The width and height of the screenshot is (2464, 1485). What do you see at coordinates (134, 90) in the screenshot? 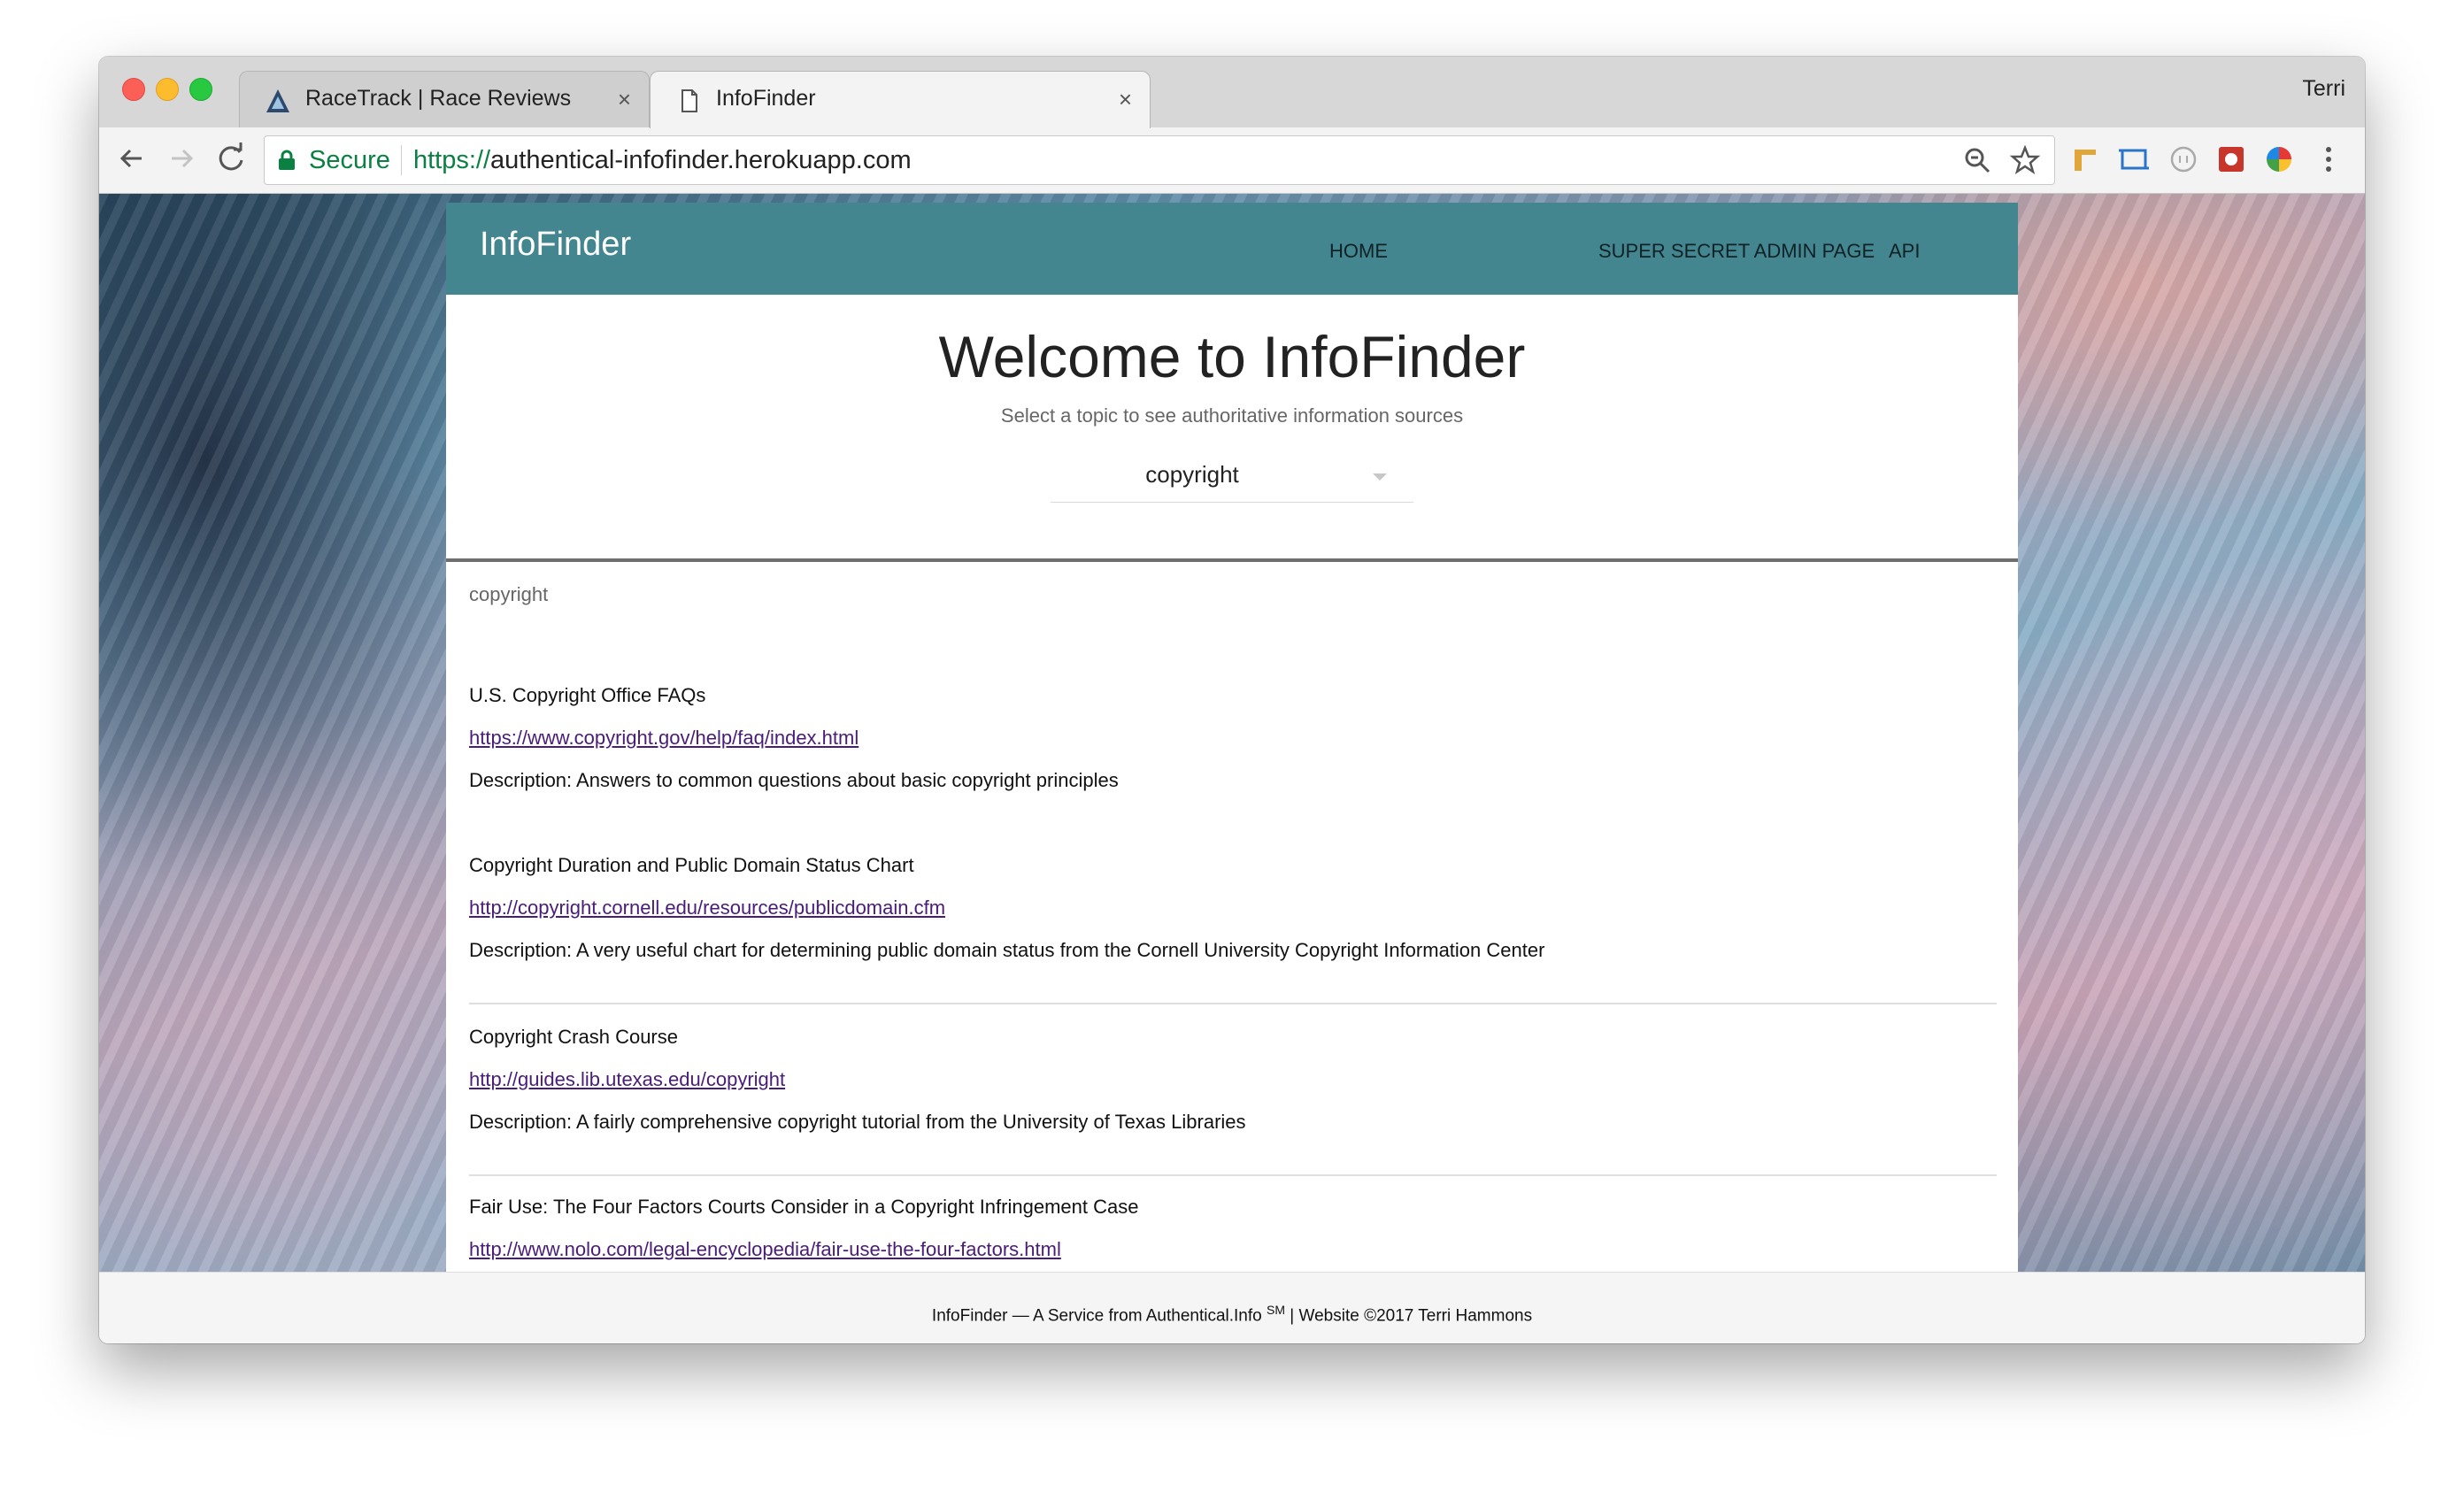
I see `window-close-button` at bounding box center [134, 90].